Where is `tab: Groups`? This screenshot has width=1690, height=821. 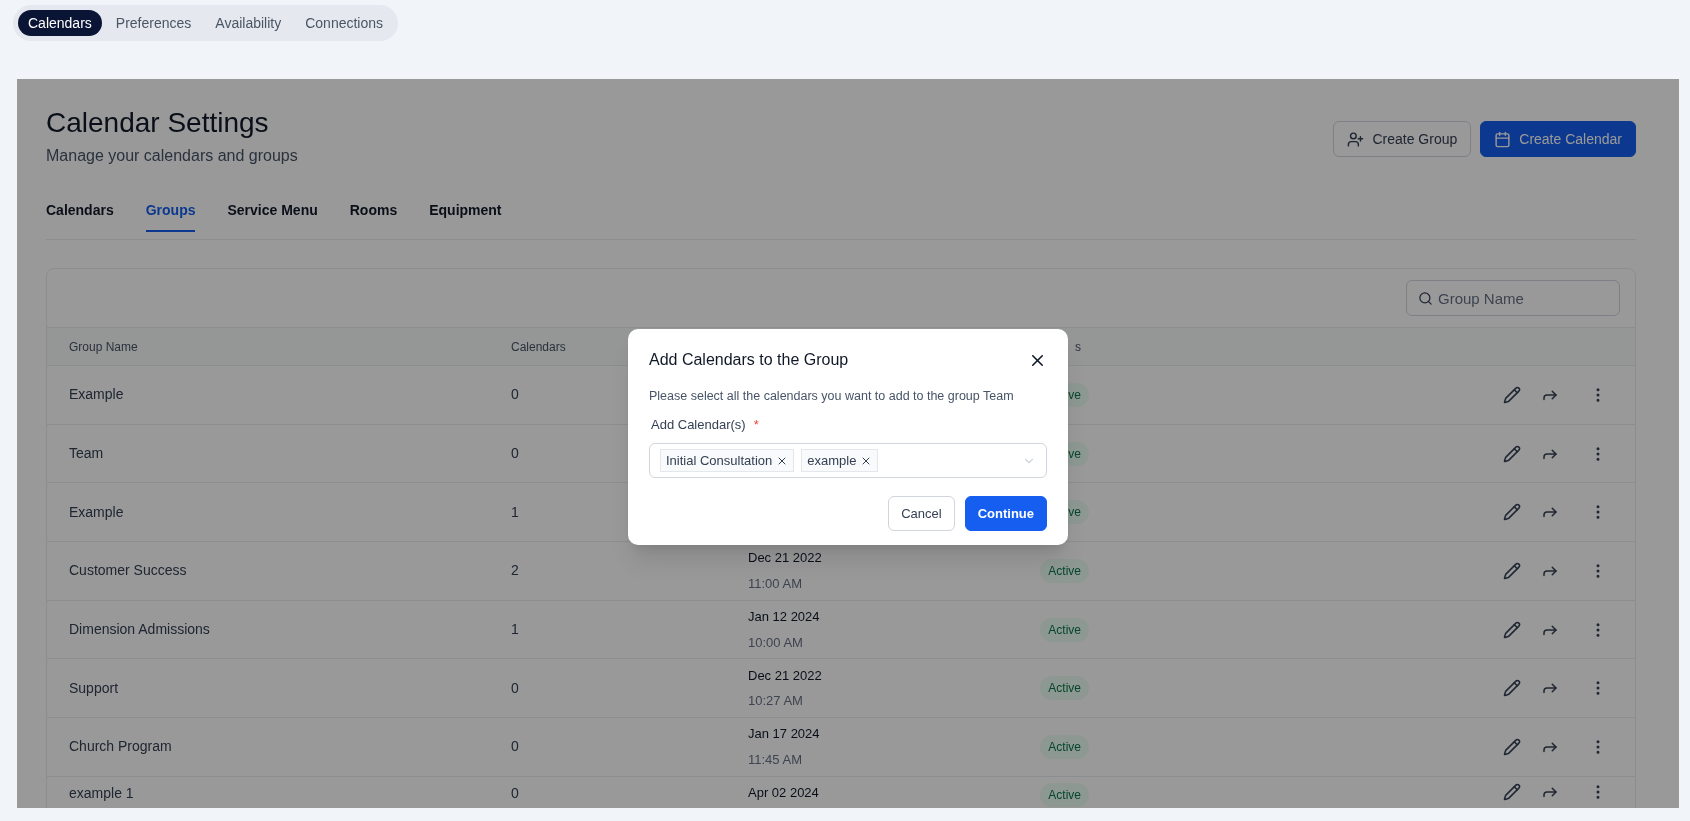
tab: Groups is located at coordinates (170, 216).